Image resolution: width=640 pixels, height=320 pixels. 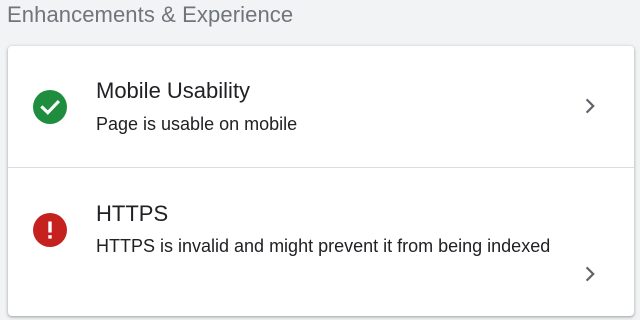 I want to click on error-circle-icon, so click(x=50, y=230).